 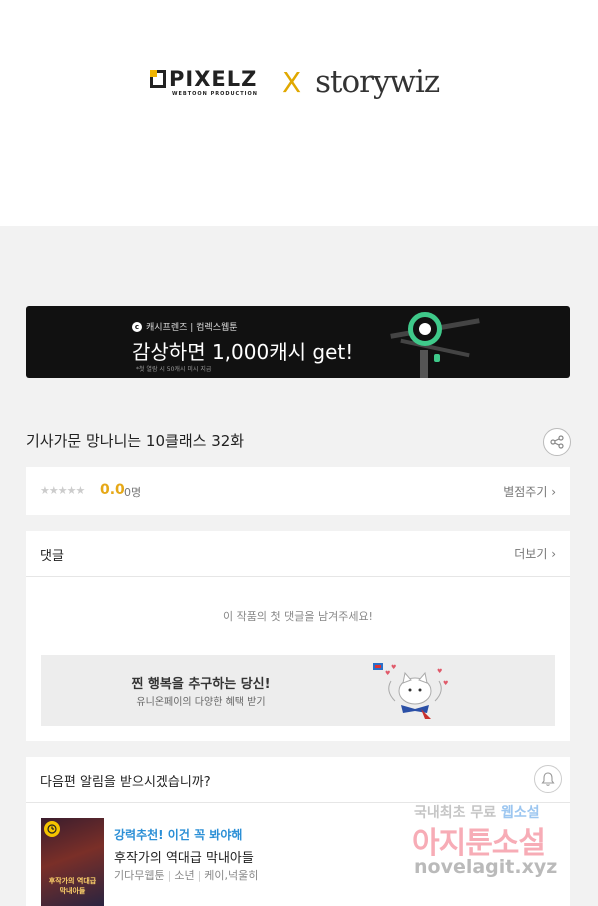 I want to click on rating-stars-icon: ★★★★★, so click(x=62, y=490).